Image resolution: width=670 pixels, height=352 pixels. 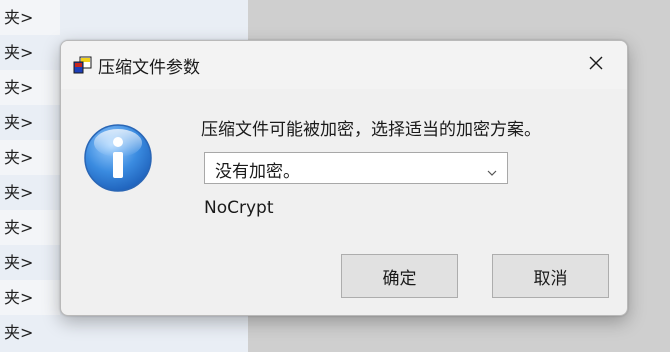 I want to click on archive-app-icon, so click(x=83, y=65).